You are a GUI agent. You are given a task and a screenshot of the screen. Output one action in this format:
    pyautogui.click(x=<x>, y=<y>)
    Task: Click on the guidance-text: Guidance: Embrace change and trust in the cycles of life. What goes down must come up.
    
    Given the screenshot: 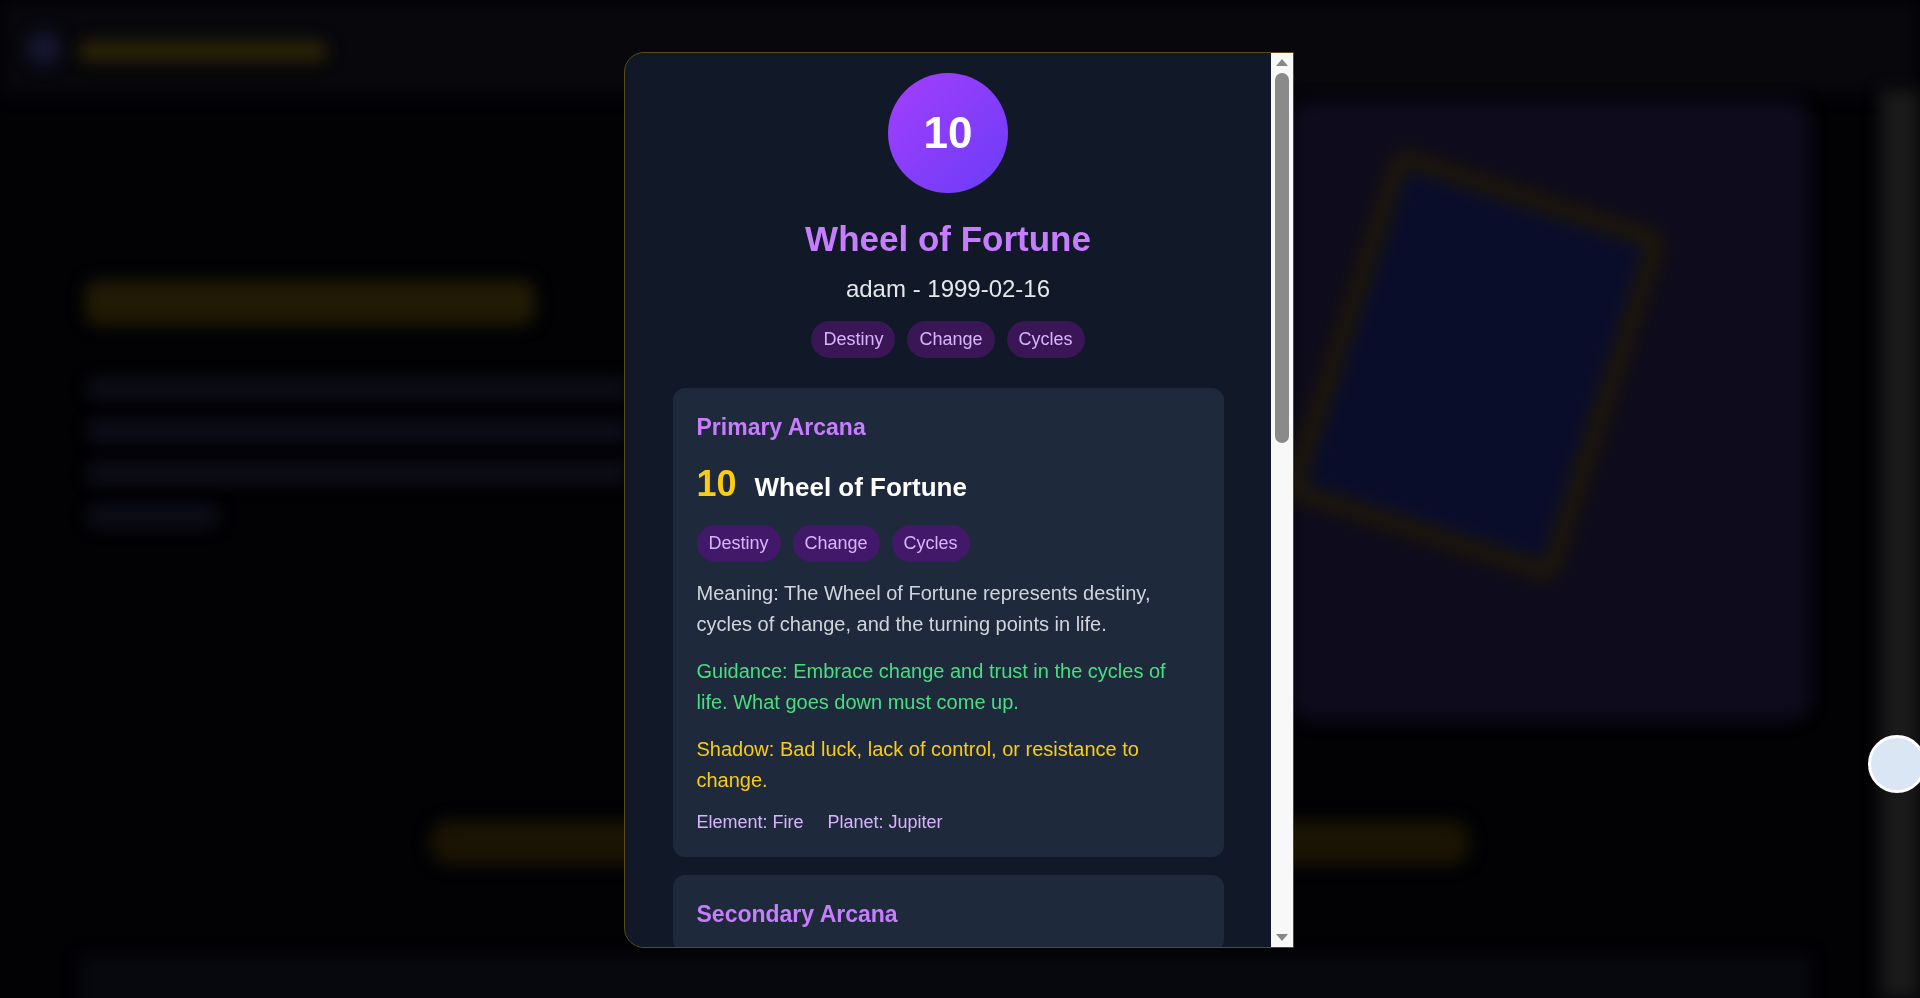 What is the action you would take?
    pyautogui.click(x=931, y=687)
    